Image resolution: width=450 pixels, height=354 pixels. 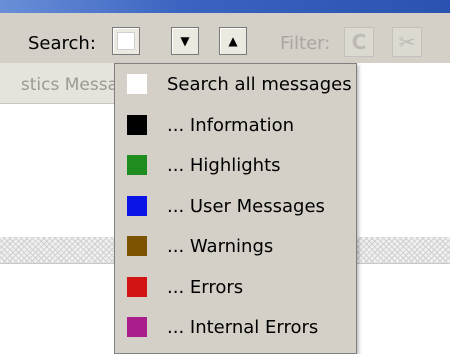 I want to click on search-color-menu-item: ... Information, so click(x=237, y=126).